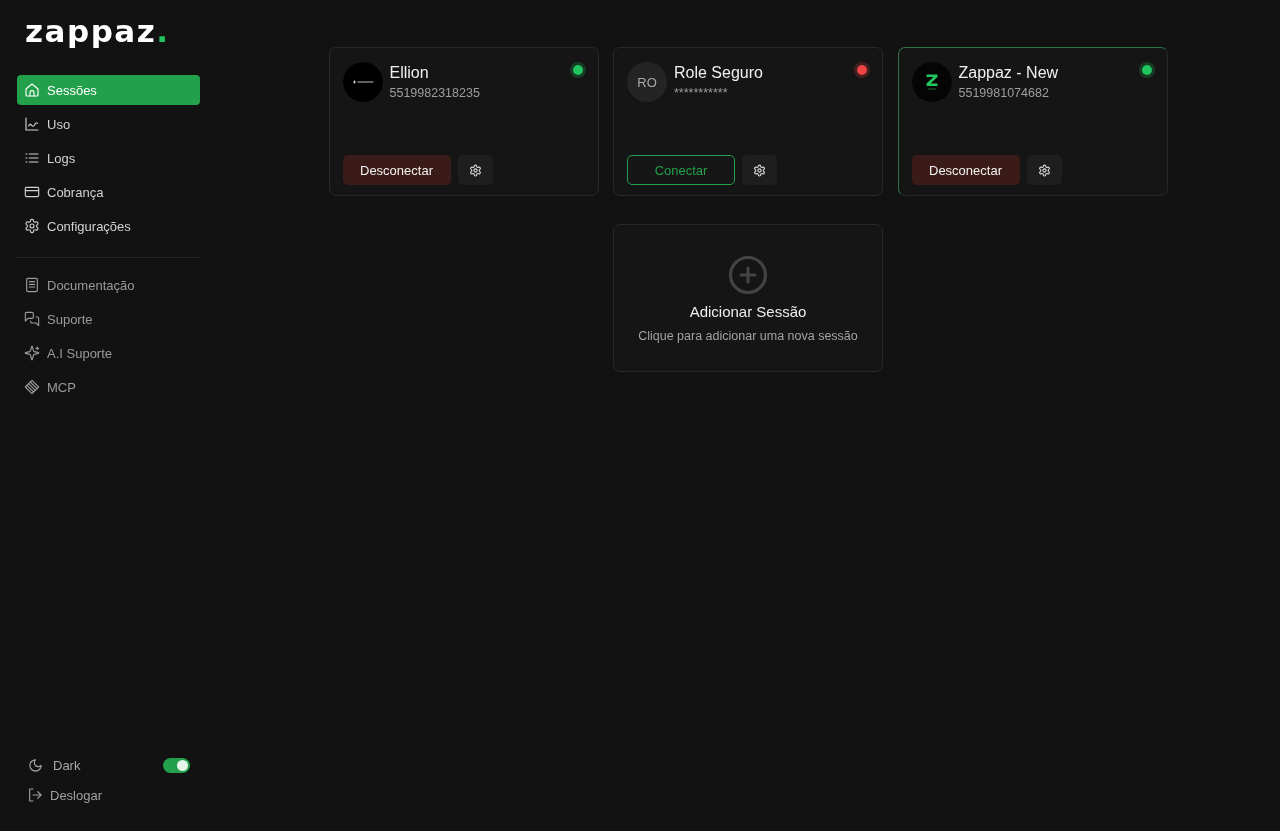 This screenshot has height=831, width=1280. What do you see at coordinates (32, 387) in the screenshot?
I see `striped-diamond-icon` at bounding box center [32, 387].